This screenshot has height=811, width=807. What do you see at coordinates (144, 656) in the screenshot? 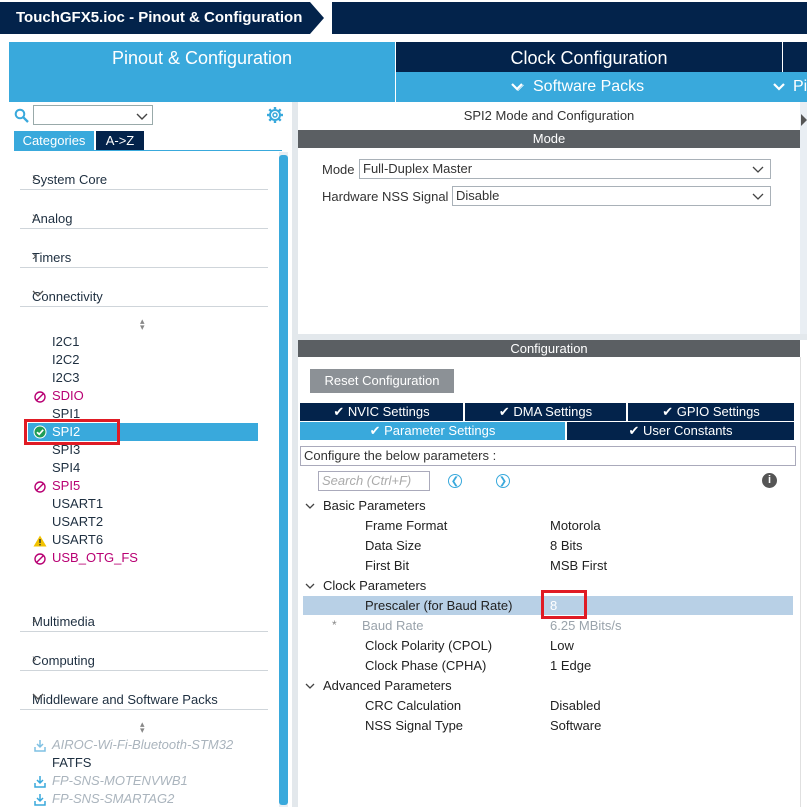
I see `category-computing: Computing ›` at bounding box center [144, 656].